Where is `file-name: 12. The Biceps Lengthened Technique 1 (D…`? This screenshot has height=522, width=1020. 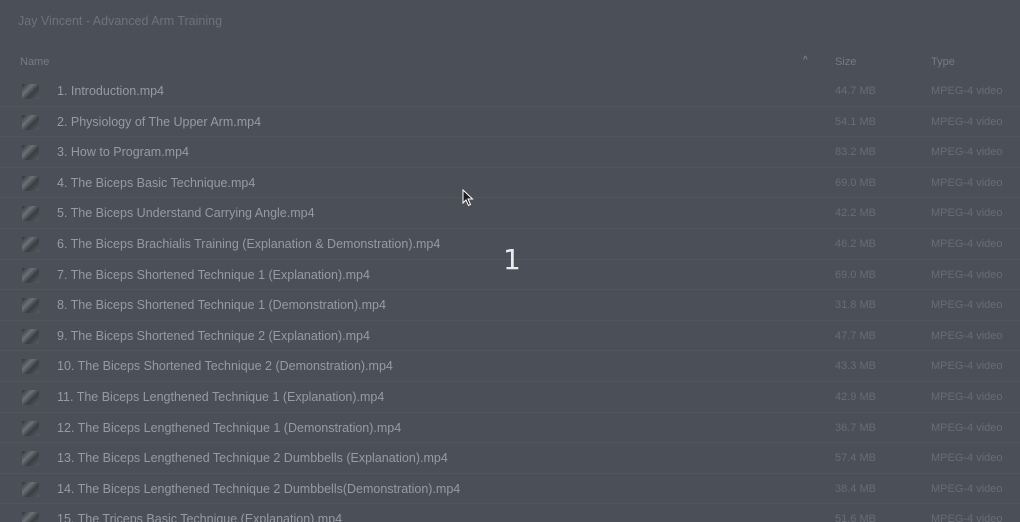
file-name: 12. The Biceps Lengthened Technique 1 (D… is located at coordinates (229, 427).